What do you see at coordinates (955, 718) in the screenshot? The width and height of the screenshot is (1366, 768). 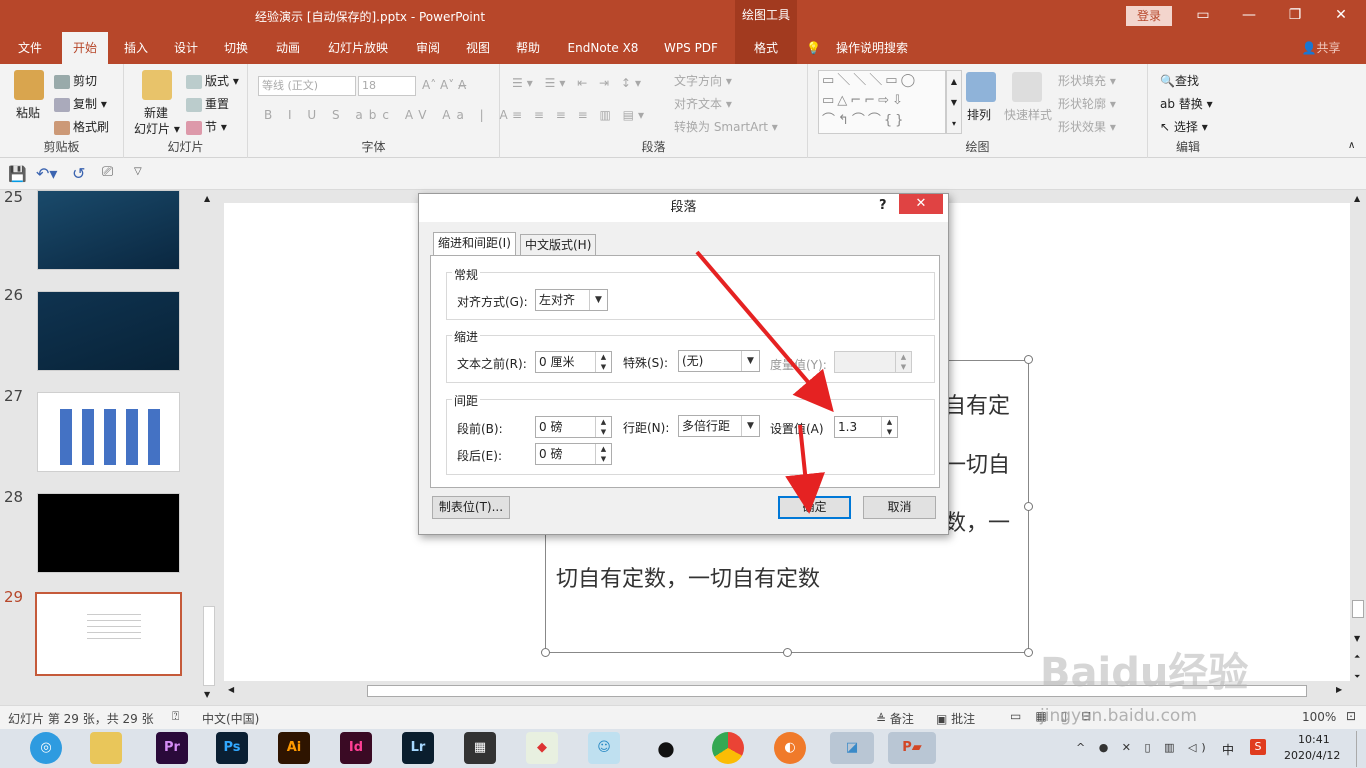 I see `comments-button: ▣ 批注` at bounding box center [955, 718].